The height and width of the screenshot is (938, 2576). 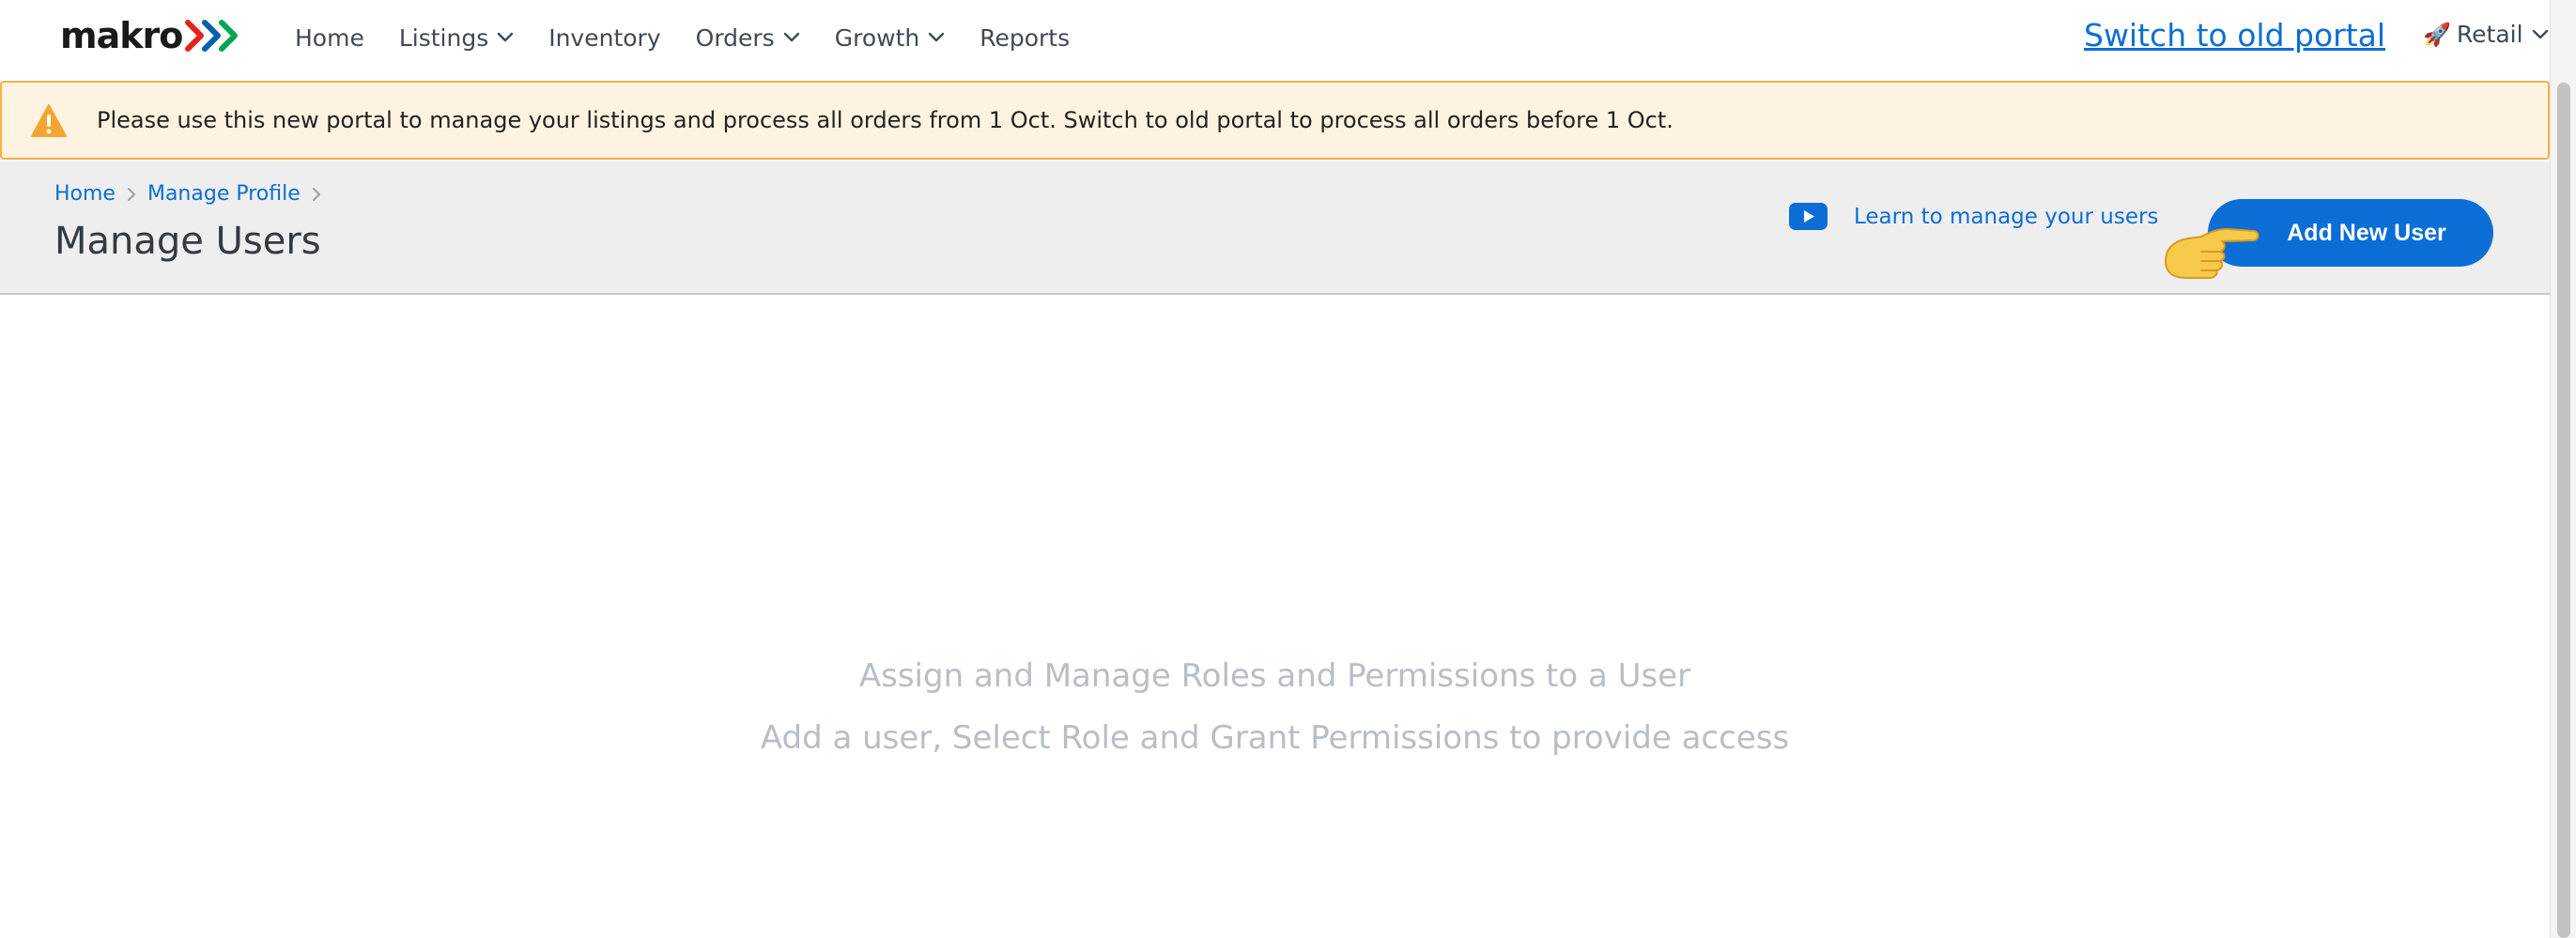 What do you see at coordinates (121, 35) in the screenshot?
I see `logo-text: makro` at bounding box center [121, 35].